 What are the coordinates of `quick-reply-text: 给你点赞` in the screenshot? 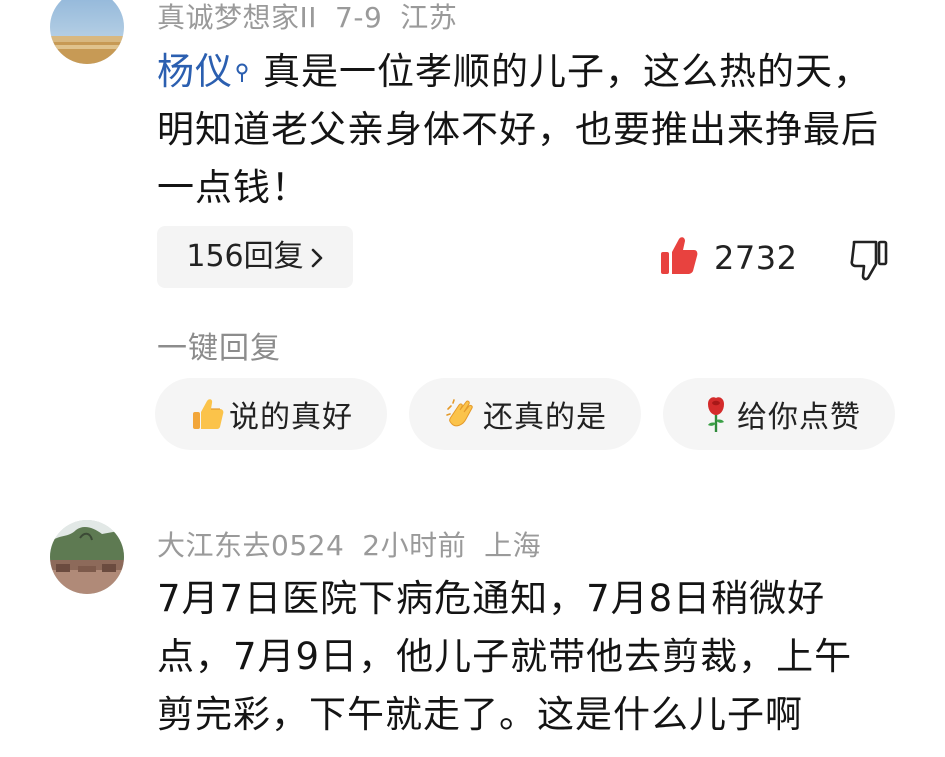 It's located at (799, 417).